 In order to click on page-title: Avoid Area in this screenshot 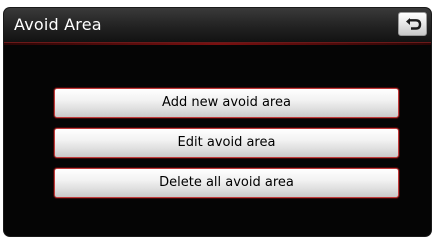, I will do `click(58, 24)`.